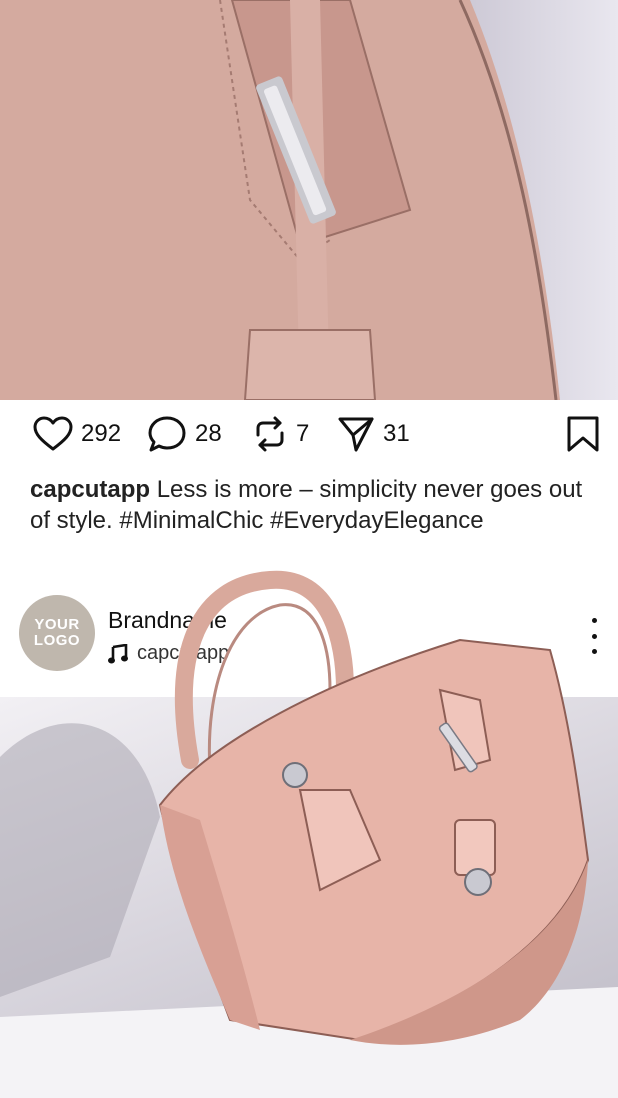 This screenshot has width=618, height=1098. Describe the element at coordinates (167, 434) in the screenshot. I see `comment-icon` at that location.